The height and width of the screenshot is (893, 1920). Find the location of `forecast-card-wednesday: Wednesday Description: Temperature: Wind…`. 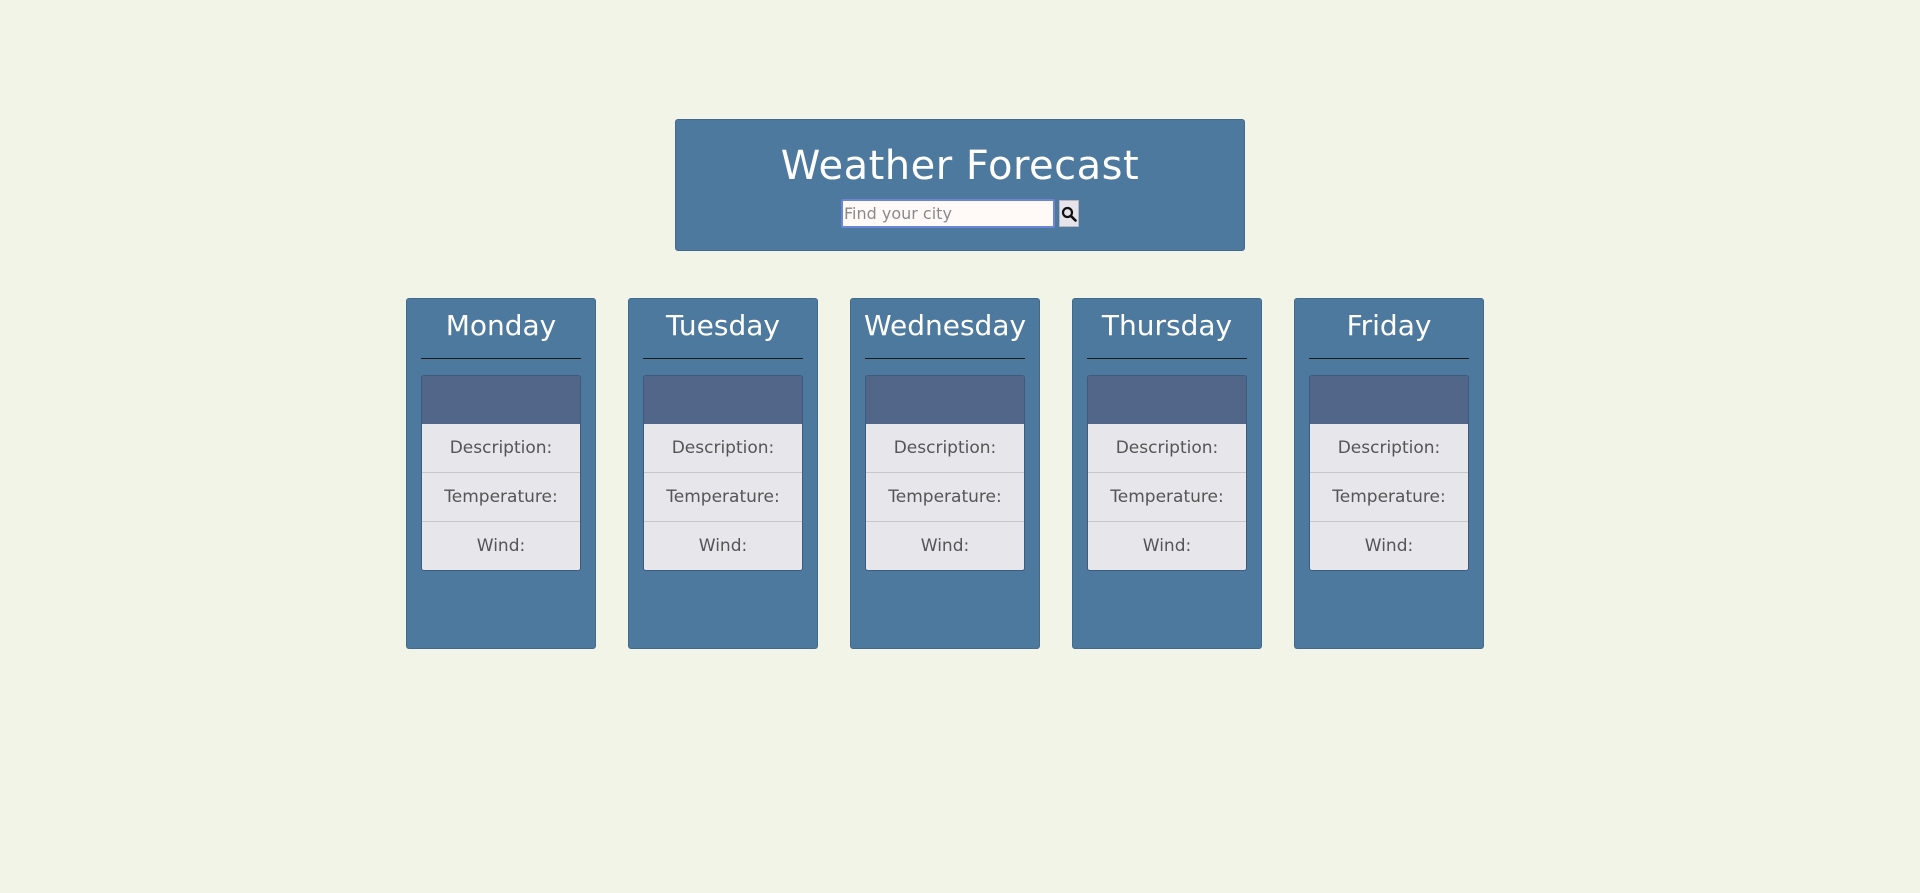

forecast-card-wednesday: Wednesday Description: Temperature: Wind… is located at coordinates (945, 473).